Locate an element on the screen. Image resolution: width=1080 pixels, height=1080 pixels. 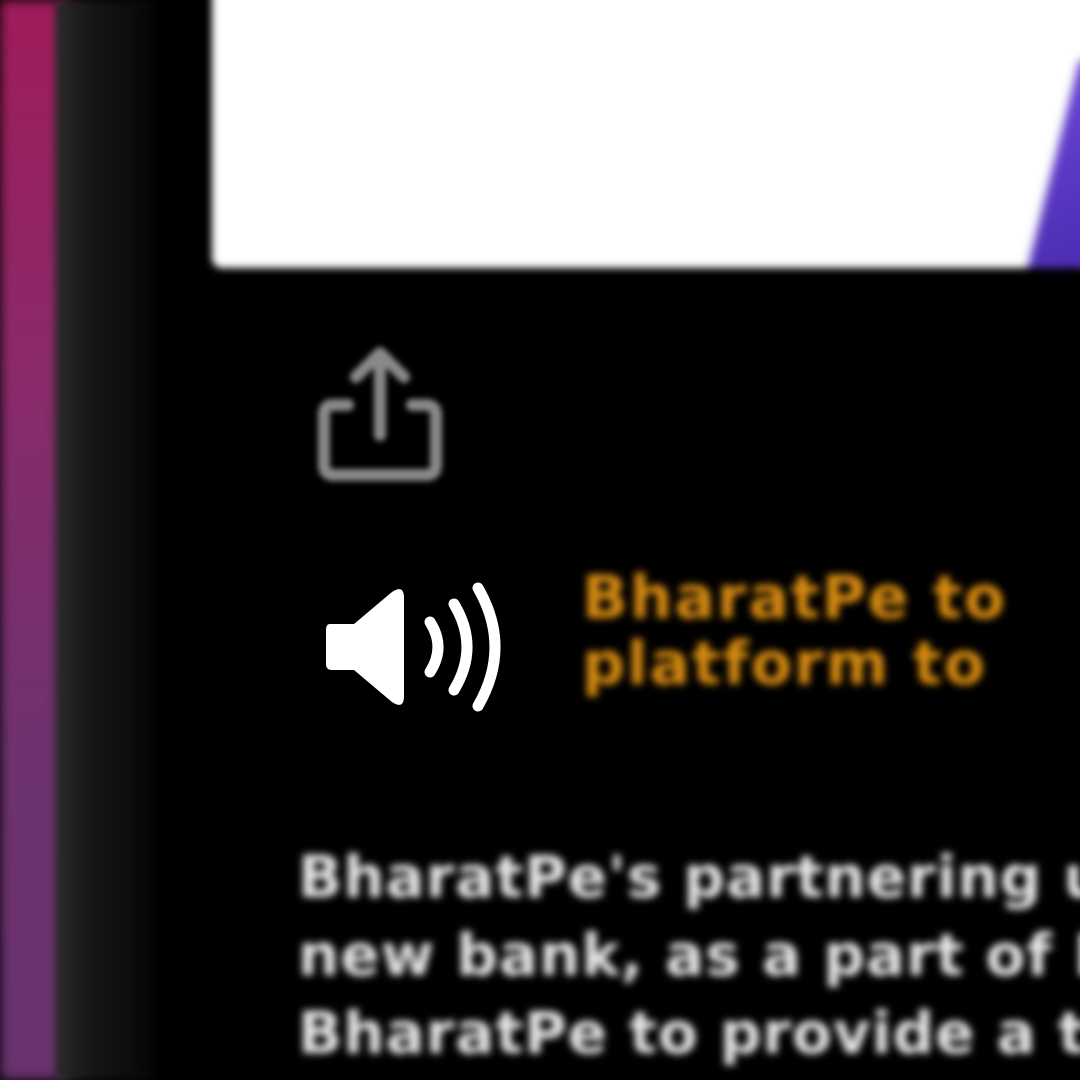
headline-line: platform to is located at coordinates (784, 664).